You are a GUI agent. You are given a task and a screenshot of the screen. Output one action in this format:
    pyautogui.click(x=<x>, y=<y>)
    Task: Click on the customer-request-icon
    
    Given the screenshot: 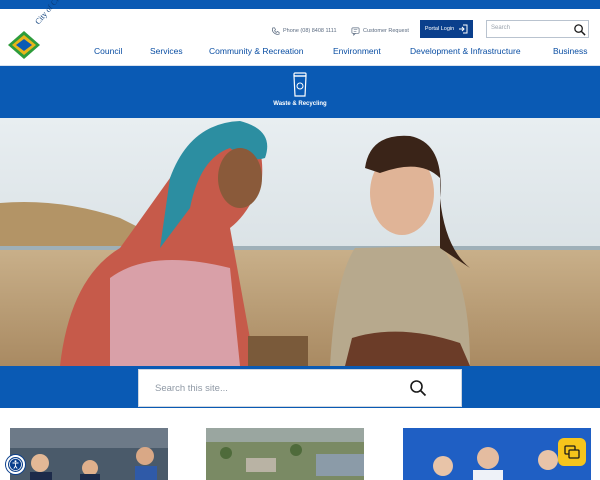 What is the action you would take?
    pyautogui.click(x=355, y=31)
    